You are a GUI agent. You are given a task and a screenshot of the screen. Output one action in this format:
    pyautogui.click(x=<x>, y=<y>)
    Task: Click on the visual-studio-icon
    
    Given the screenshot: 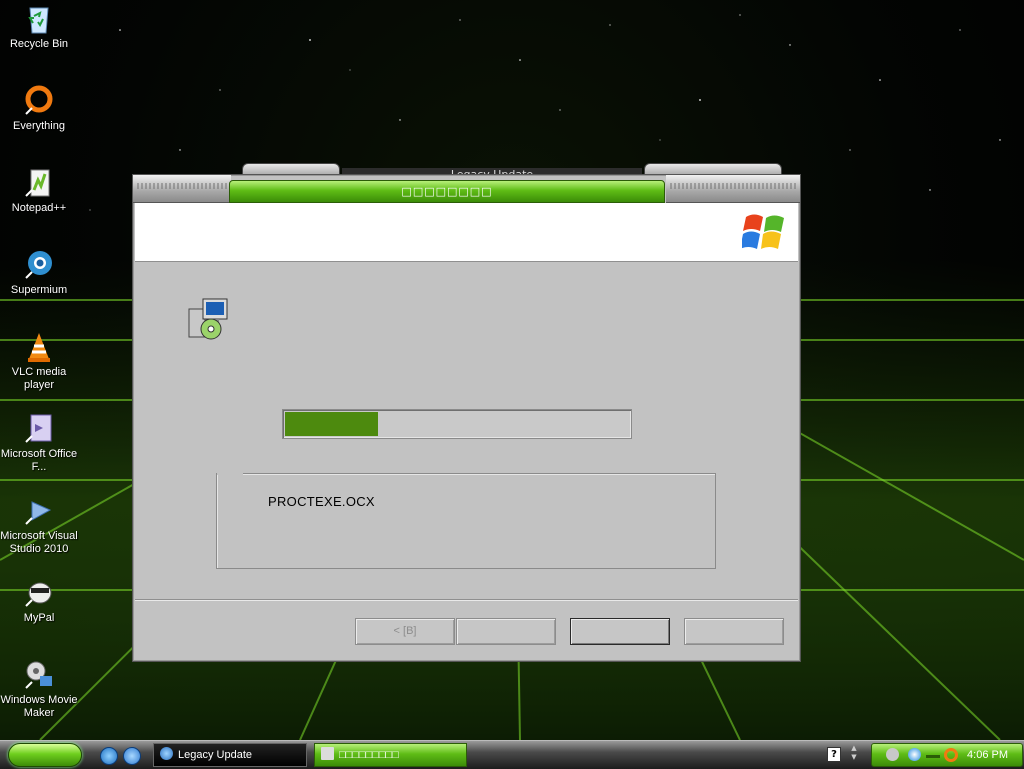 What is the action you would take?
    pyautogui.click(x=39, y=511)
    